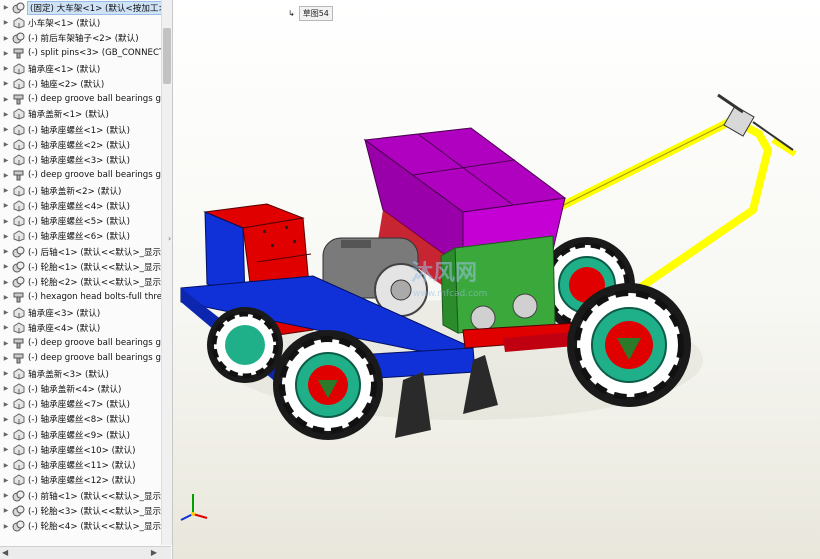 Image resolution: width=820 pixels, height=559 pixels. Describe the element at coordinates (86, 388) in the screenshot. I see `tree-item: ▶ (-) 轴承盖新<4> (默认)` at that location.